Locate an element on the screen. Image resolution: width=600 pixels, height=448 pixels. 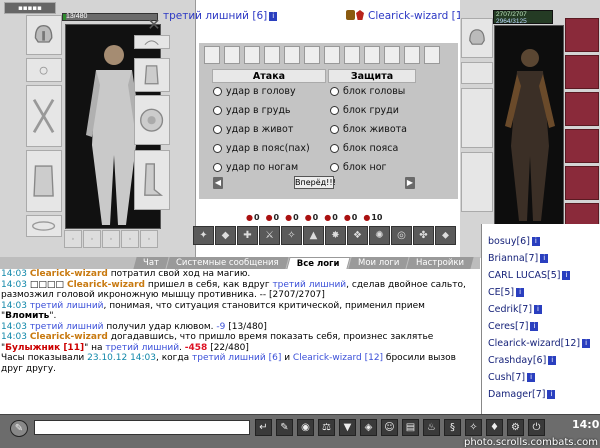
spell-slot-icon: ✚ is located at coordinates (247, 235).